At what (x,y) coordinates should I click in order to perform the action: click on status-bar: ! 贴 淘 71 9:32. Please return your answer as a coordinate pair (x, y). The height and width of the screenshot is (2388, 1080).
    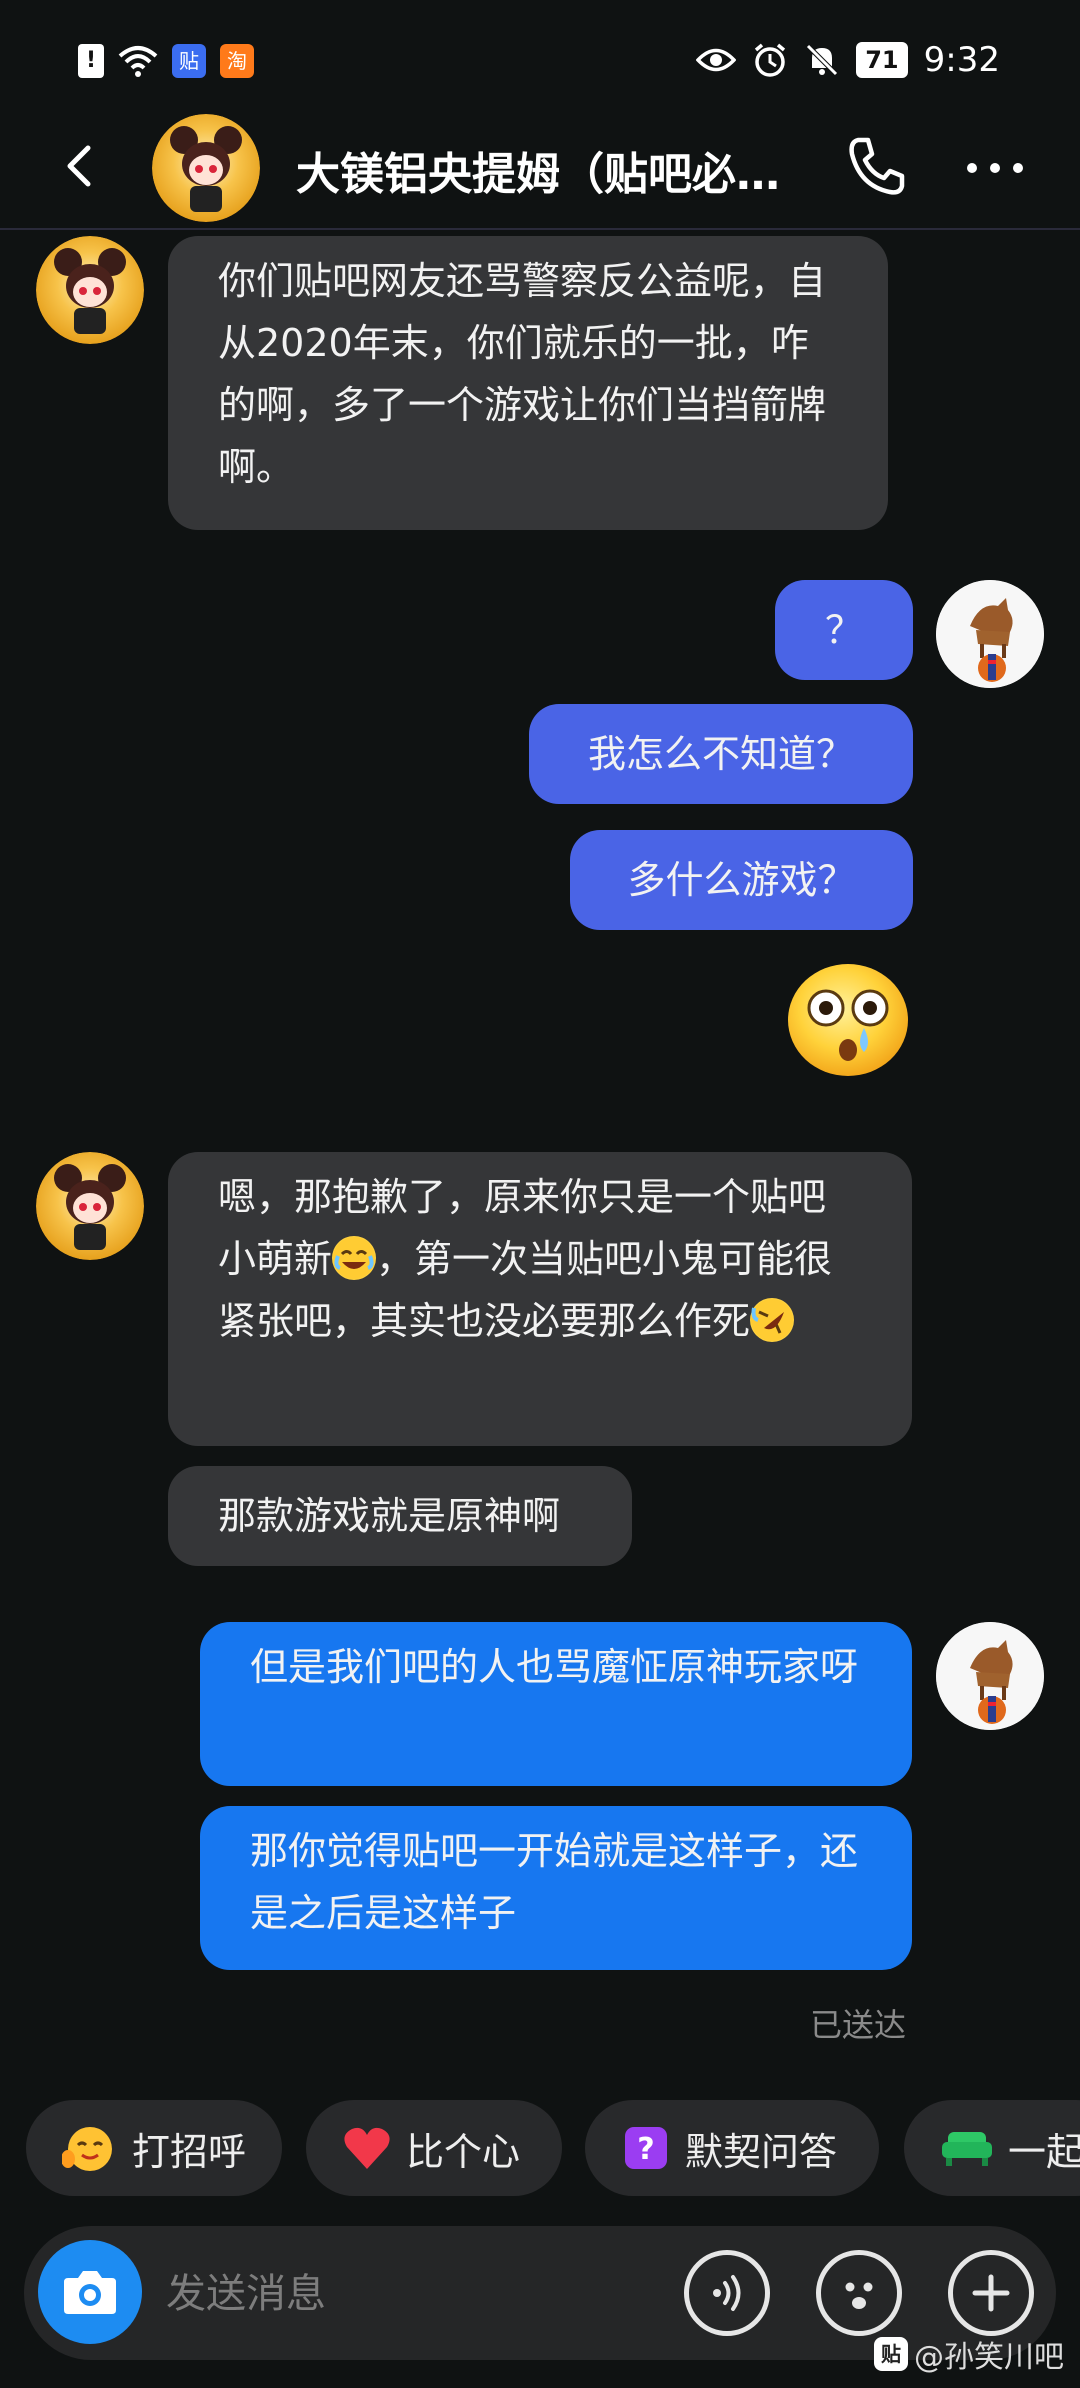
    Looking at the image, I should click on (540, 60).